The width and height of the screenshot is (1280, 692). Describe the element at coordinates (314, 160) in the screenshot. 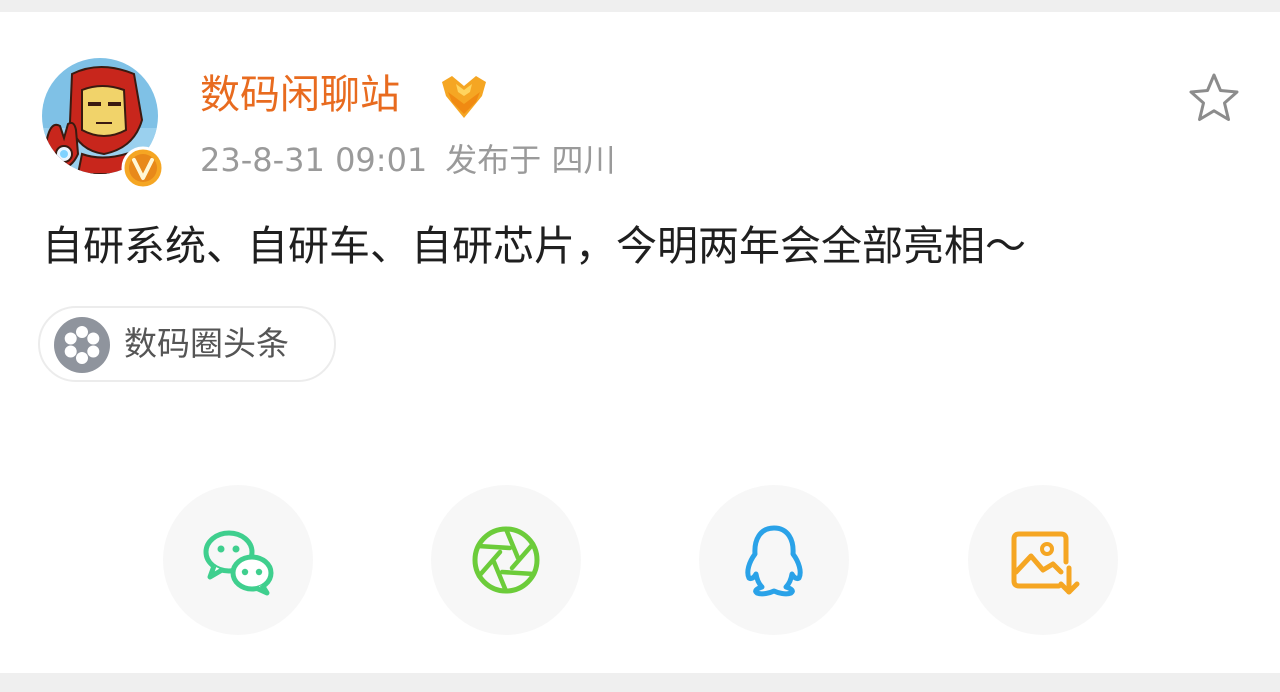

I see `post-time: 23-8-31 09:01` at that location.